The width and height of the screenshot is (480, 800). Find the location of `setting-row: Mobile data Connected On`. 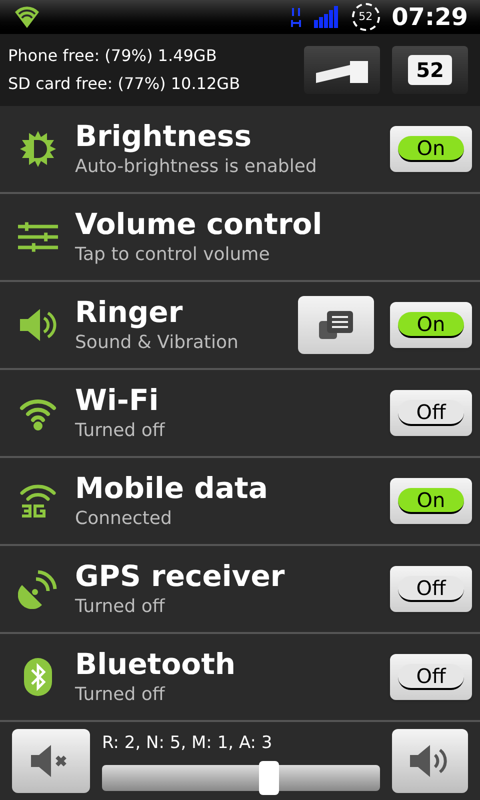

setting-row: Mobile data Connected On is located at coordinates (240, 502).